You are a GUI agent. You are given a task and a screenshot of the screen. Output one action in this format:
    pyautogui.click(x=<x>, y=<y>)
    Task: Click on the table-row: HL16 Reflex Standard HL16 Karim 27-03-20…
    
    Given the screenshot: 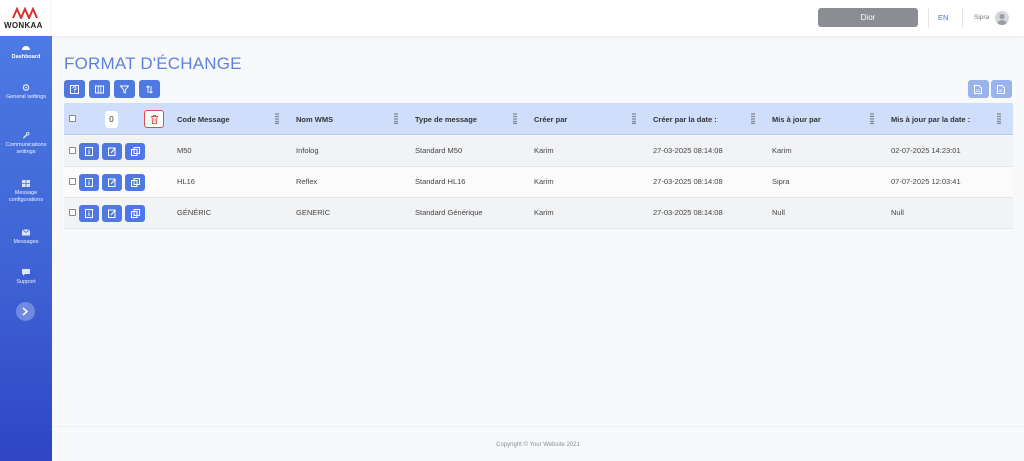 What is the action you would take?
    pyautogui.click(x=538, y=182)
    